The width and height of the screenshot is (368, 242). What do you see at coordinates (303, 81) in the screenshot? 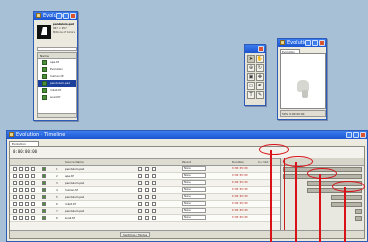
I see `comp-canvas` at bounding box center [303, 81].